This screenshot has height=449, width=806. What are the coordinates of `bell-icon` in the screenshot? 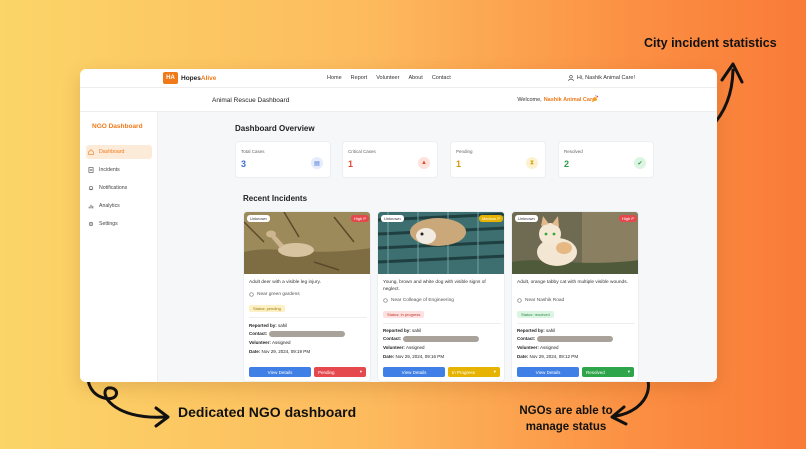 It's located at (91, 188).